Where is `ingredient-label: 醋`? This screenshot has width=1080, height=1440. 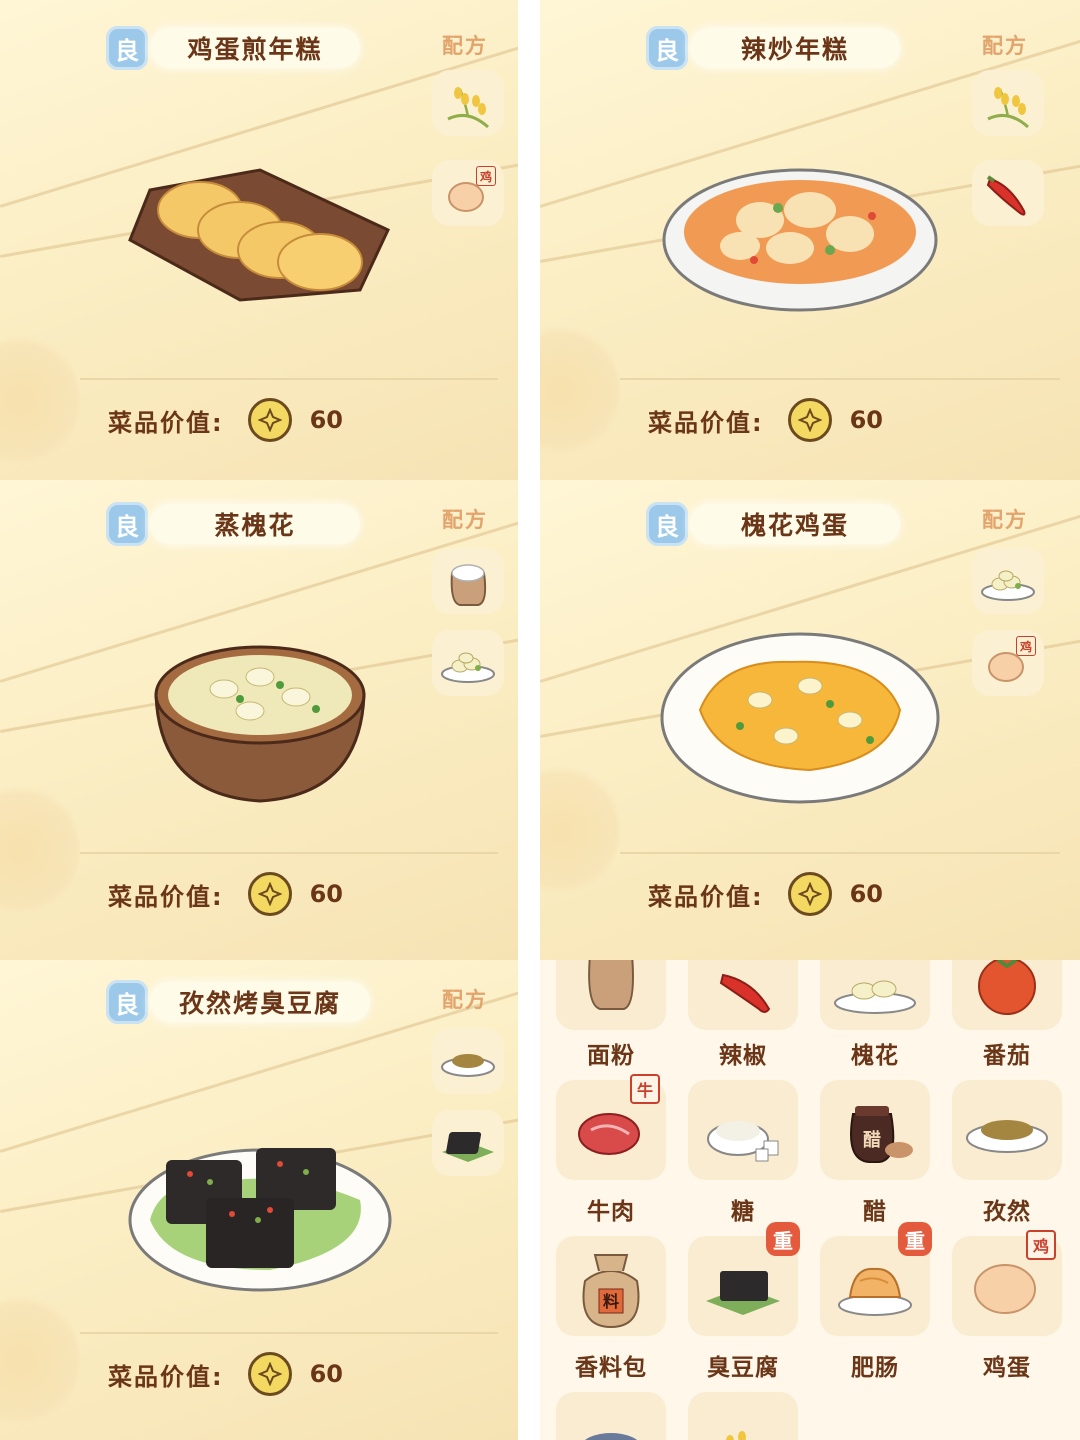 ingredient-label: 醋 is located at coordinates (875, 1212).